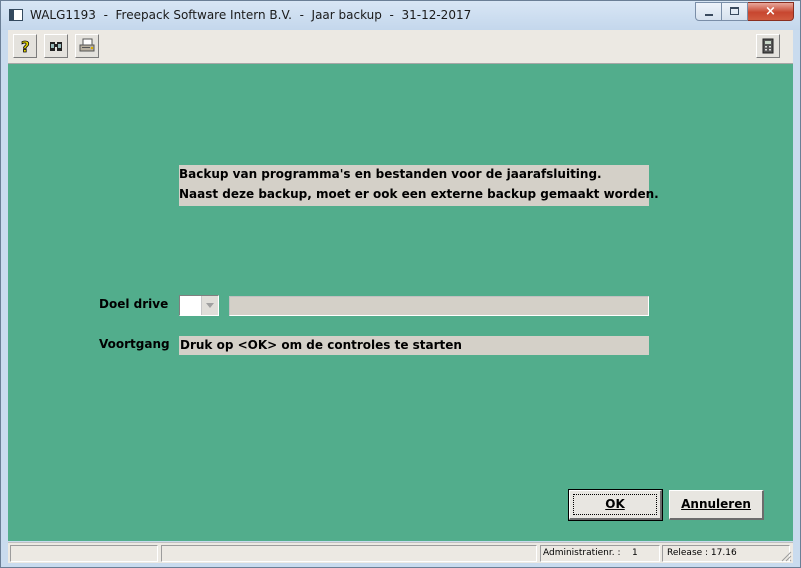 The image size is (801, 568). Describe the element at coordinates (735, 11) in the screenshot. I see `maximize-button` at that location.